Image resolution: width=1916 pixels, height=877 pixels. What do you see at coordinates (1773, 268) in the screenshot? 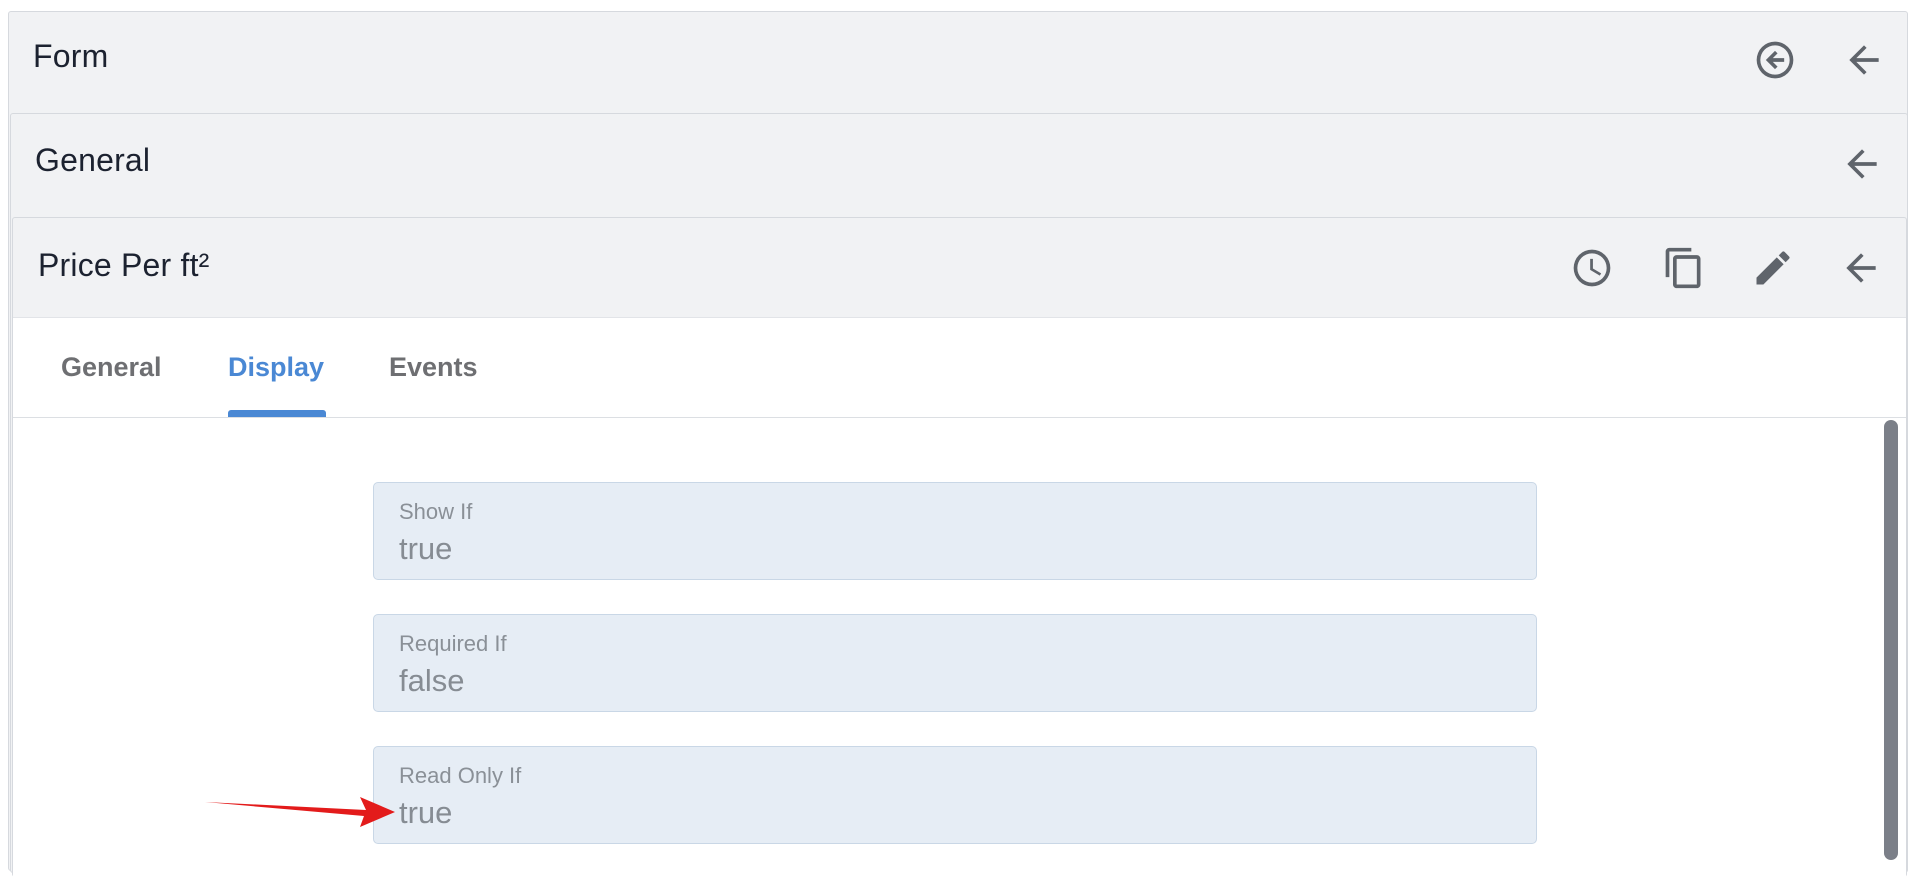
I see `edit-pencil-icon` at bounding box center [1773, 268].